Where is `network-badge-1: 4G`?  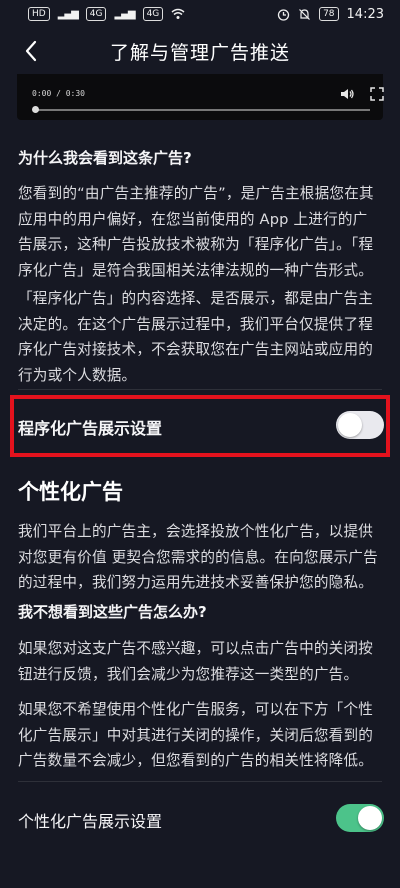 network-badge-1: 4G is located at coordinates (96, 14).